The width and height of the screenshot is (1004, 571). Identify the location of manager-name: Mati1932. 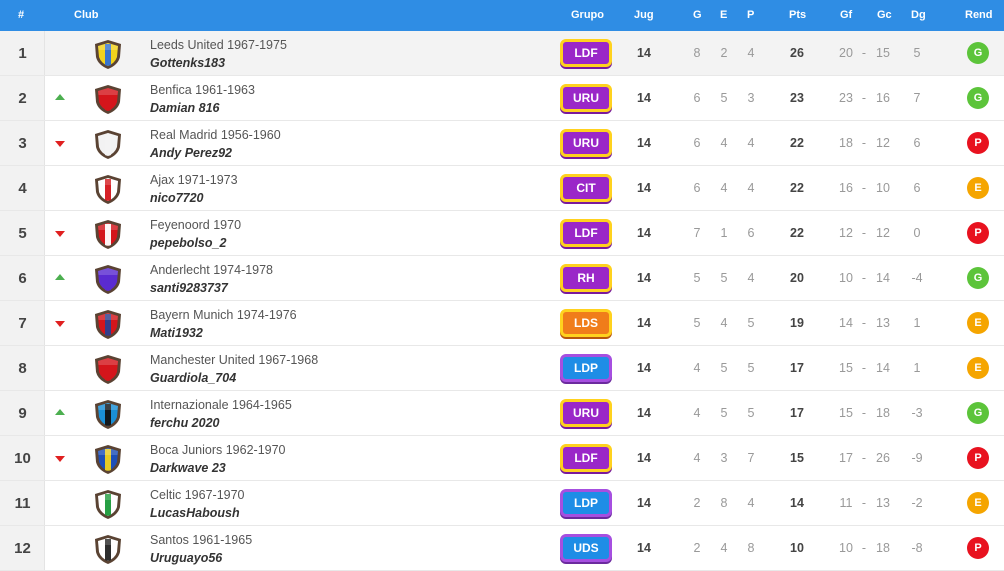
(176, 333).